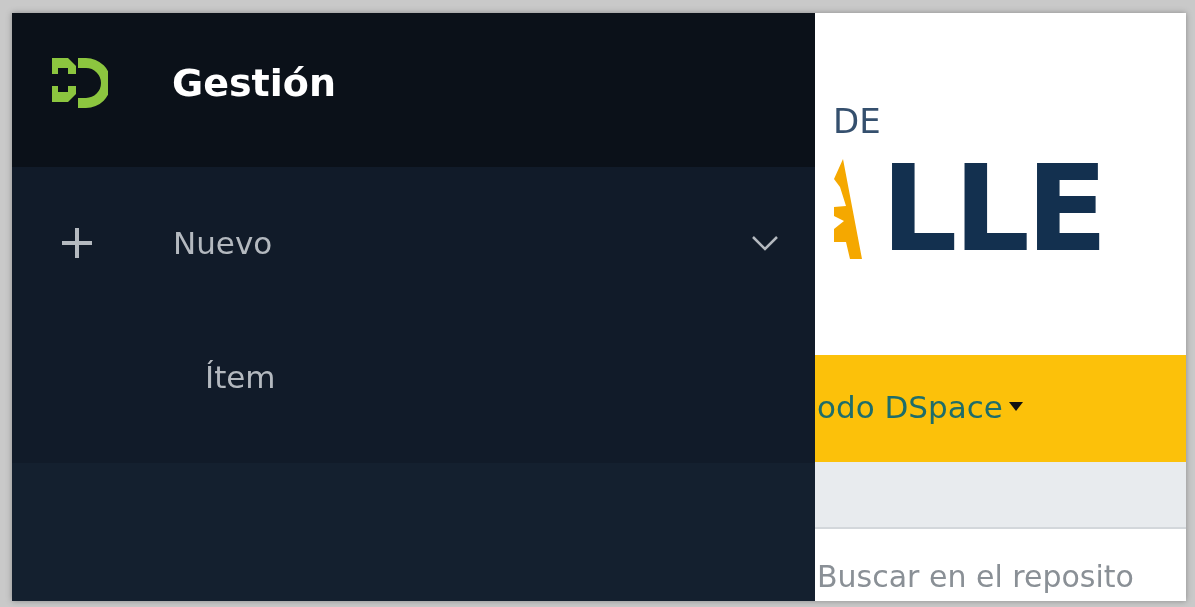 Image resolution: width=1195 pixels, height=607 pixels. Describe the element at coordinates (992, 209) in the screenshot. I see `logo-text: LLE` at that location.